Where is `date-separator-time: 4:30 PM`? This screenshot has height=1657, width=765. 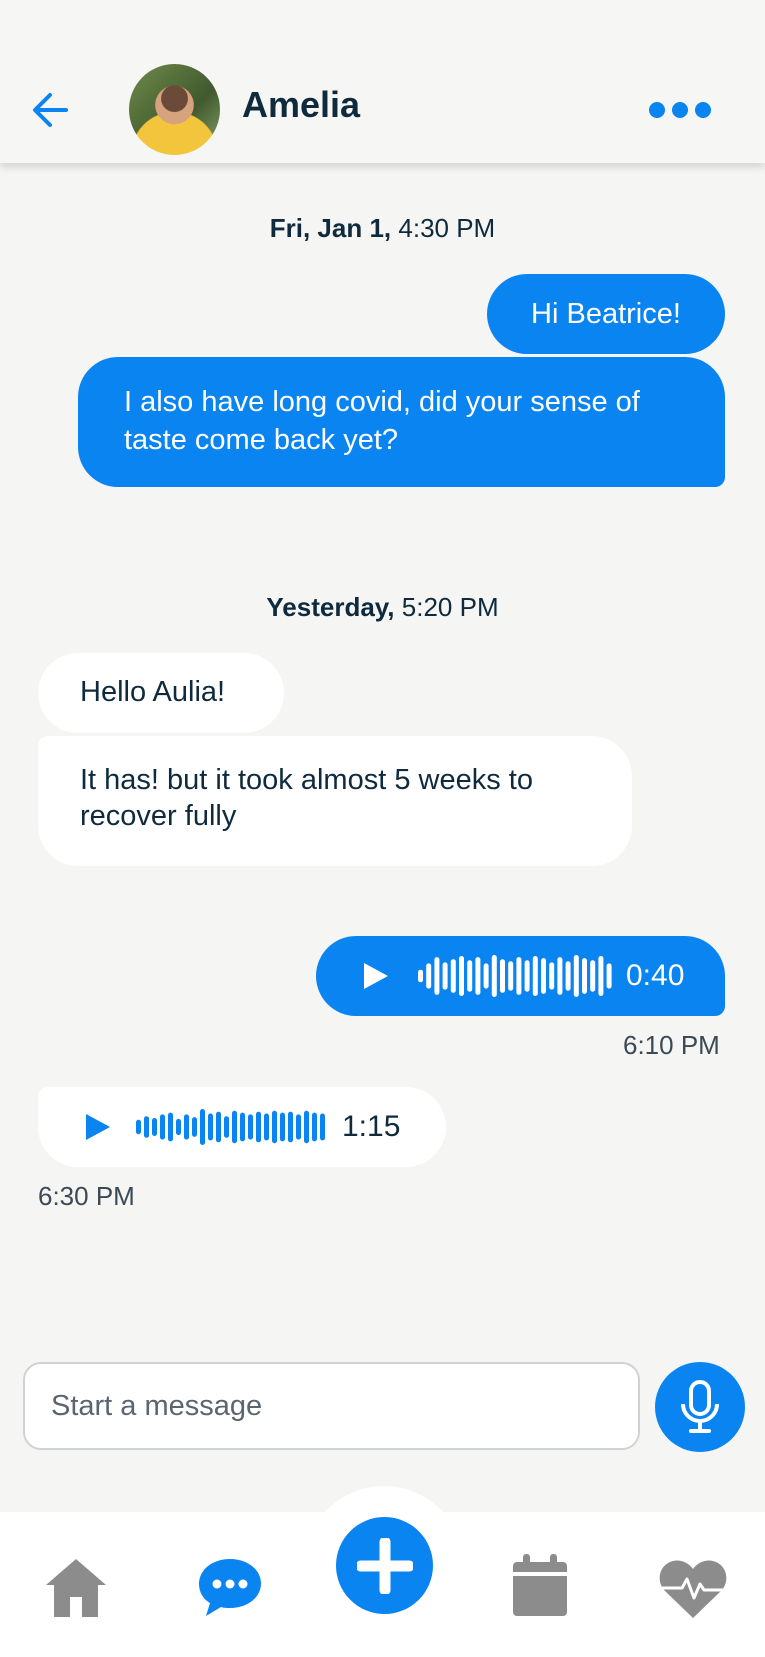 date-separator-time: 4:30 PM is located at coordinates (447, 228).